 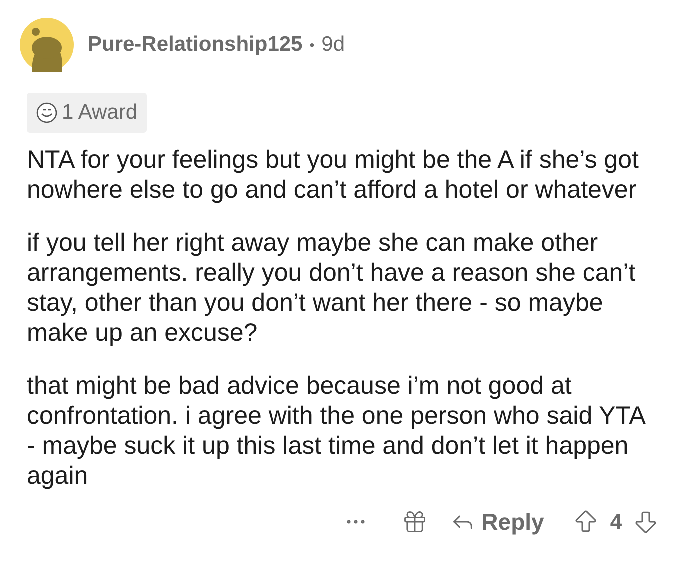 What do you see at coordinates (415, 522) in the screenshot?
I see `gift-icon` at bounding box center [415, 522].